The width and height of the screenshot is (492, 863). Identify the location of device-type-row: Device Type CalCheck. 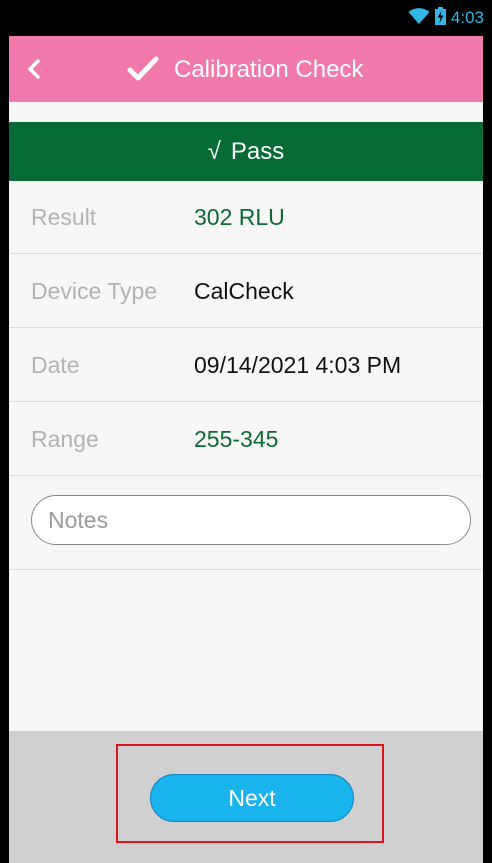
(246, 291).